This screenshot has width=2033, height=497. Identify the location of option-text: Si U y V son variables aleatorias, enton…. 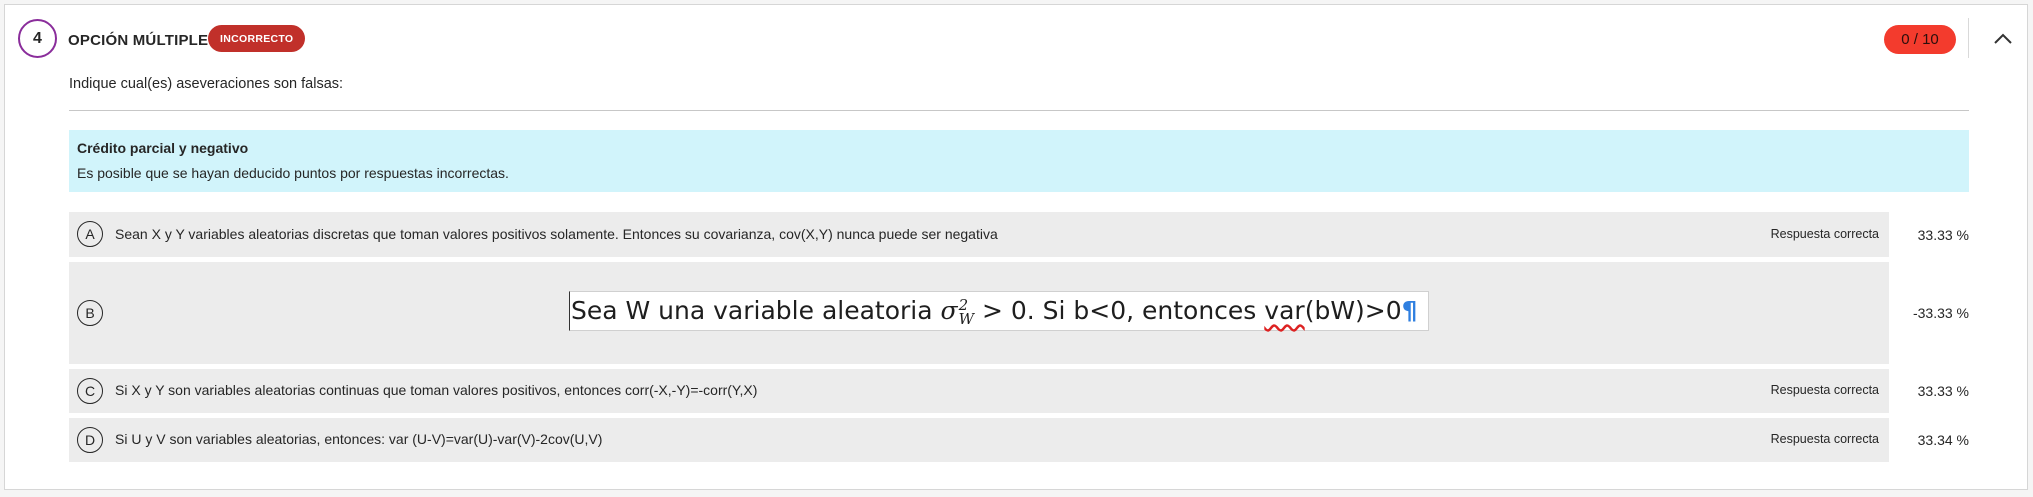
(359, 439).